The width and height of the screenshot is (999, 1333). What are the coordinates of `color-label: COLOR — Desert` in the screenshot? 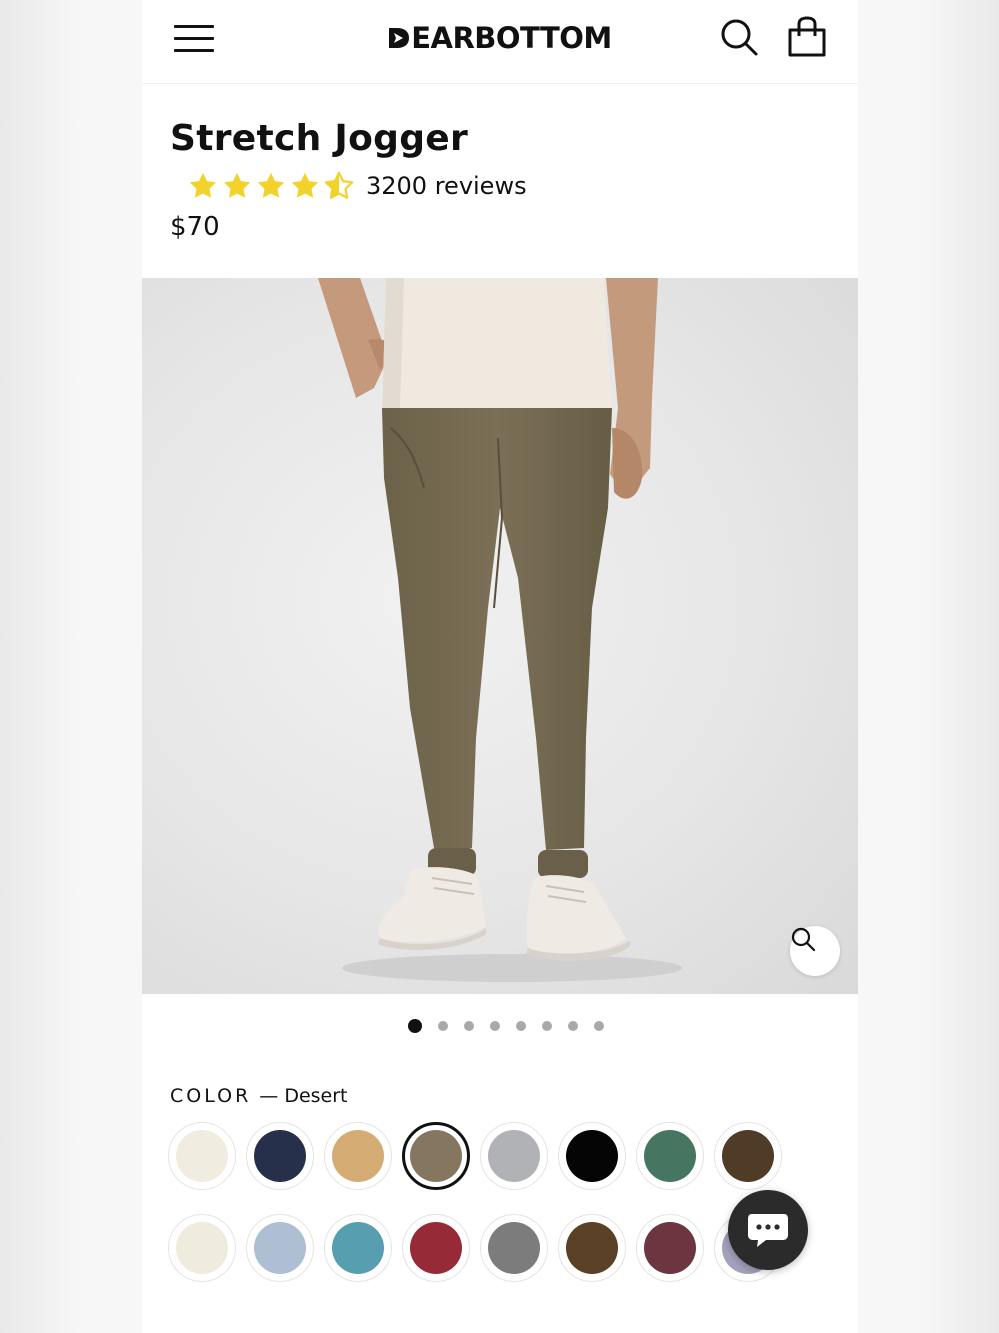 It's located at (259, 1096).